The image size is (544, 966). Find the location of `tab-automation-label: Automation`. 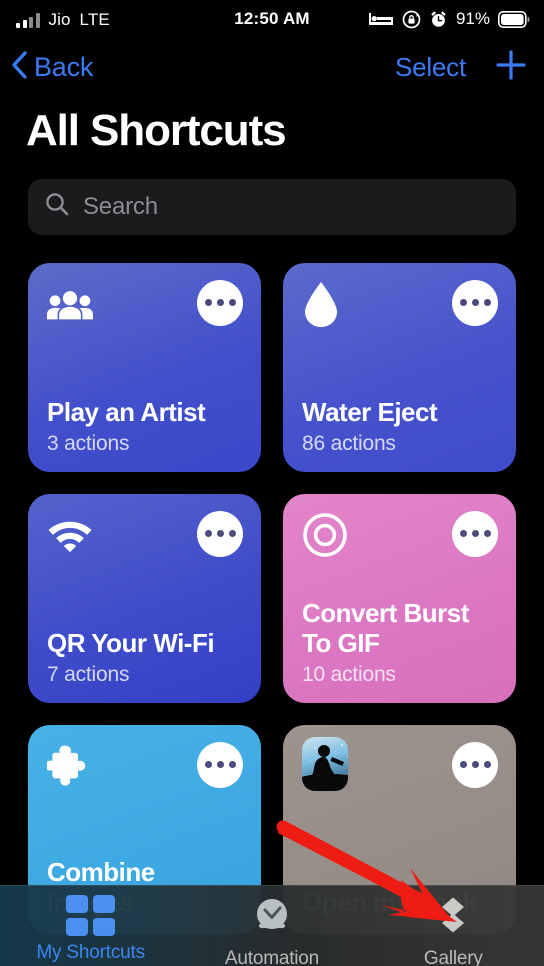

tab-automation-label: Automation is located at coordinates (272, 957).